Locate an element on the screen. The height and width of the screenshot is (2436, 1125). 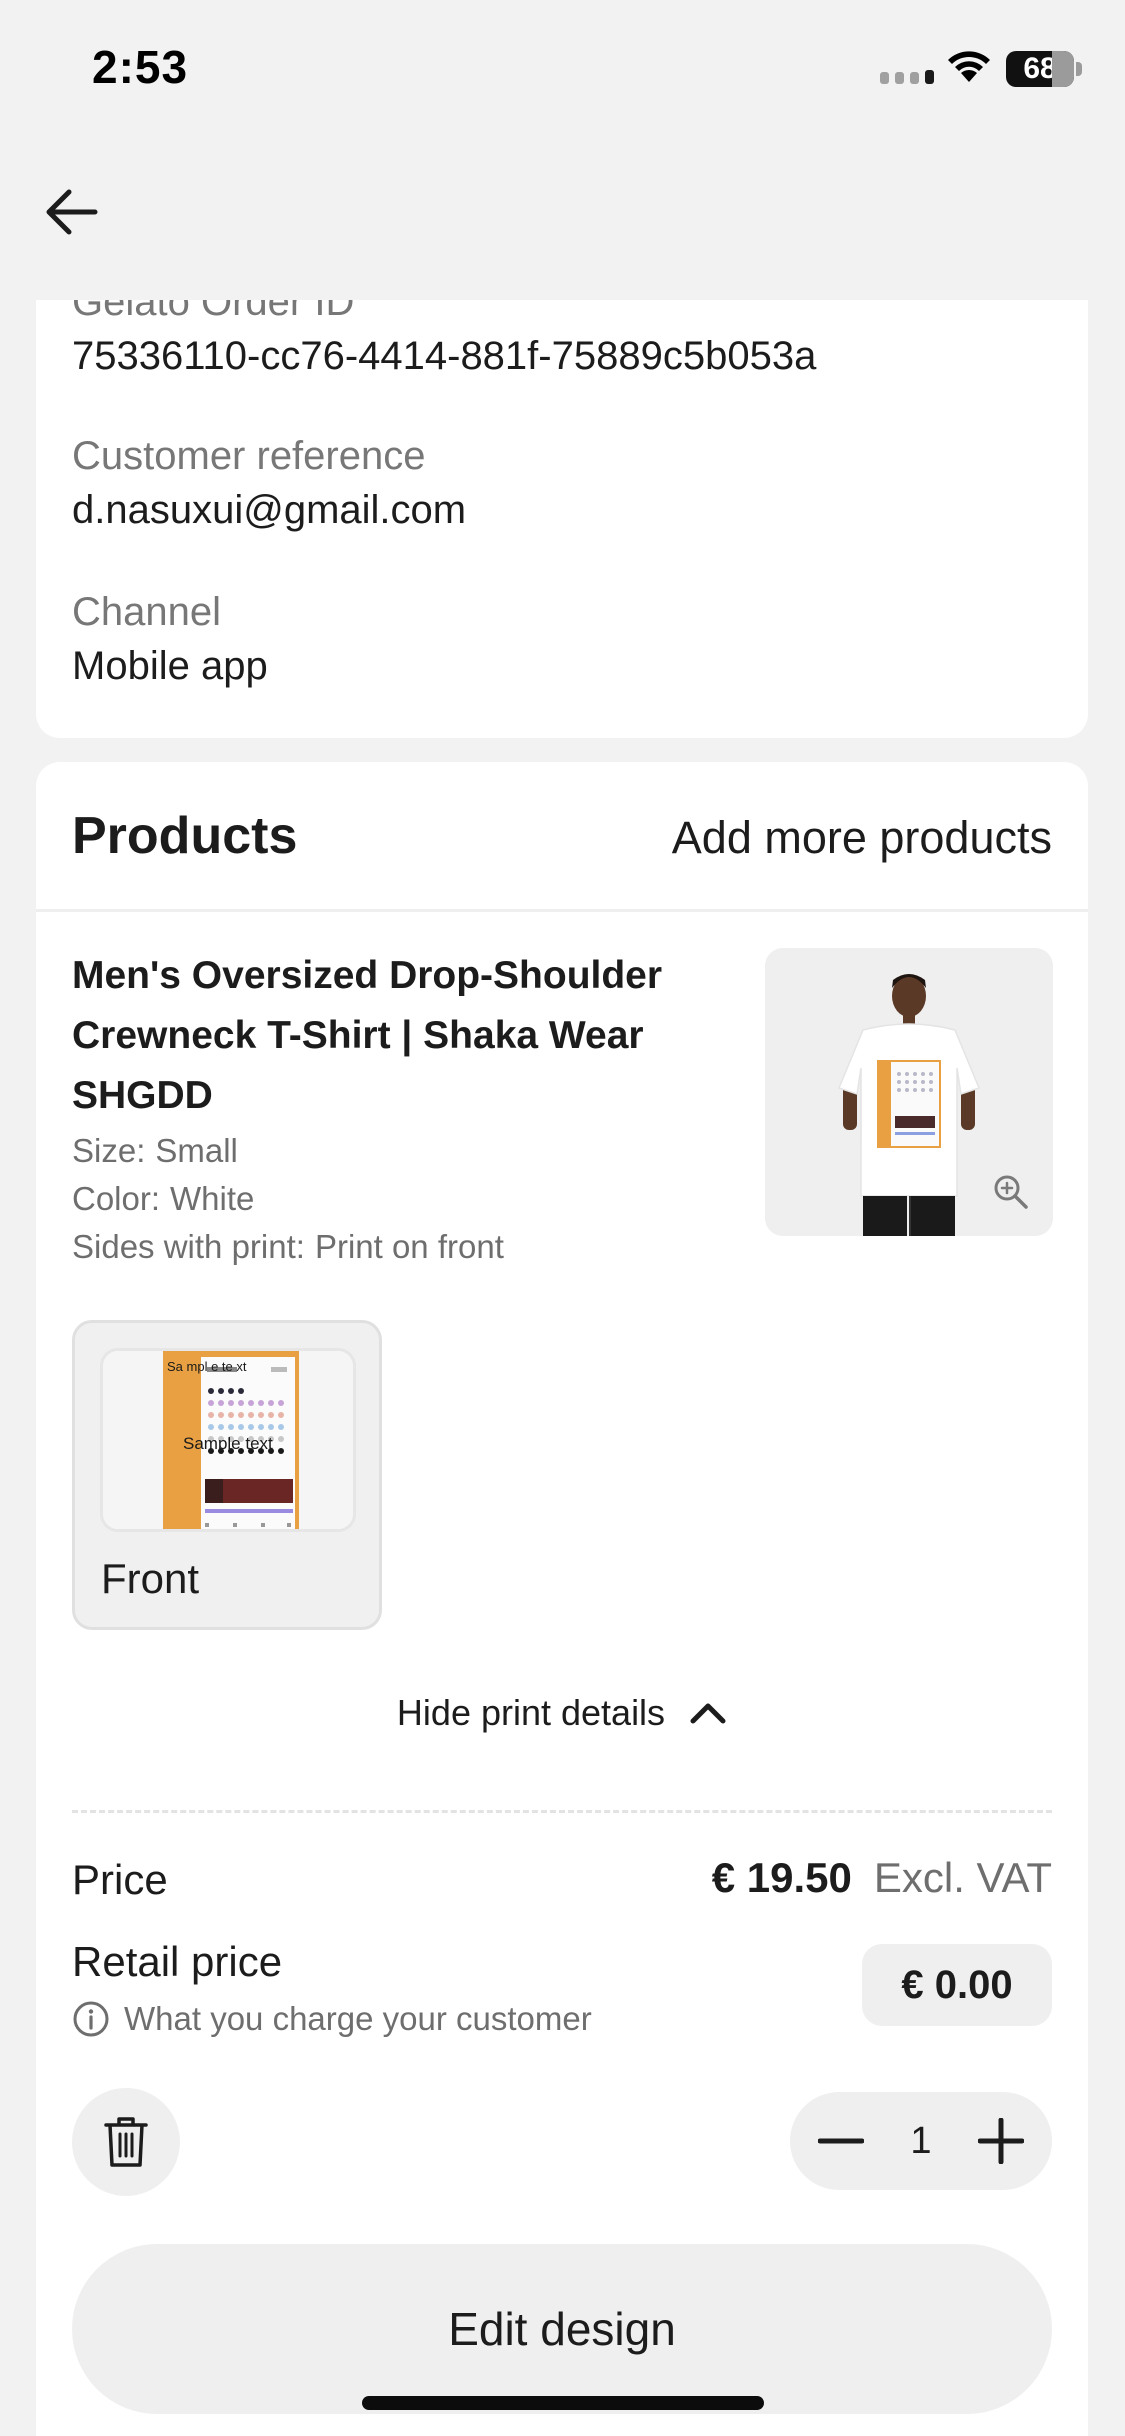
print-preview-text: Sample text is located at coordinates (228, 1443).